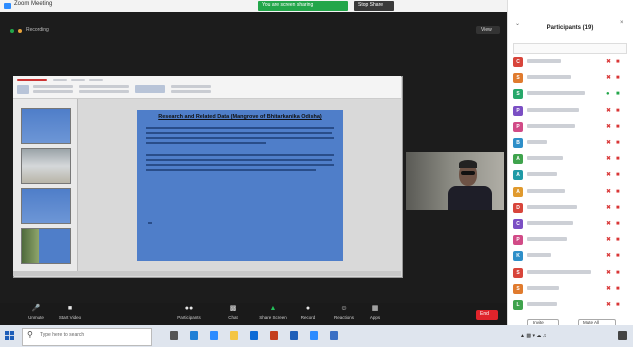 Image resolution: width=633 pixels, height=347 pixels. What do you see at coordinates (518, 143) in the screenshot?
I see `participant-avatar: B` at bounding box center [518, 143].